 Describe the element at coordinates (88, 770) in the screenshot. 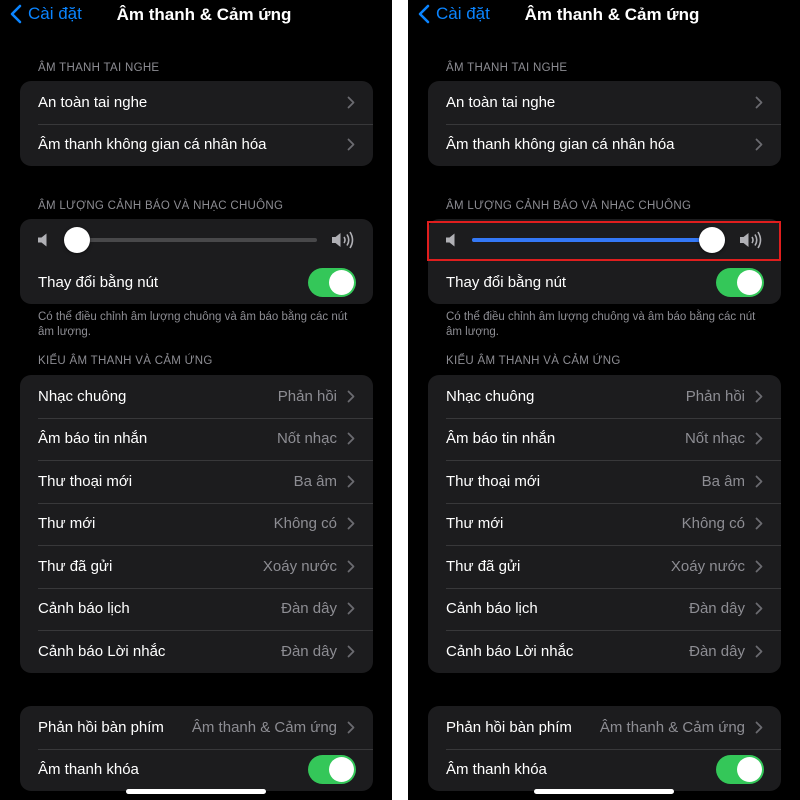

I see `row-label: Âm thanh khóa` at that location.